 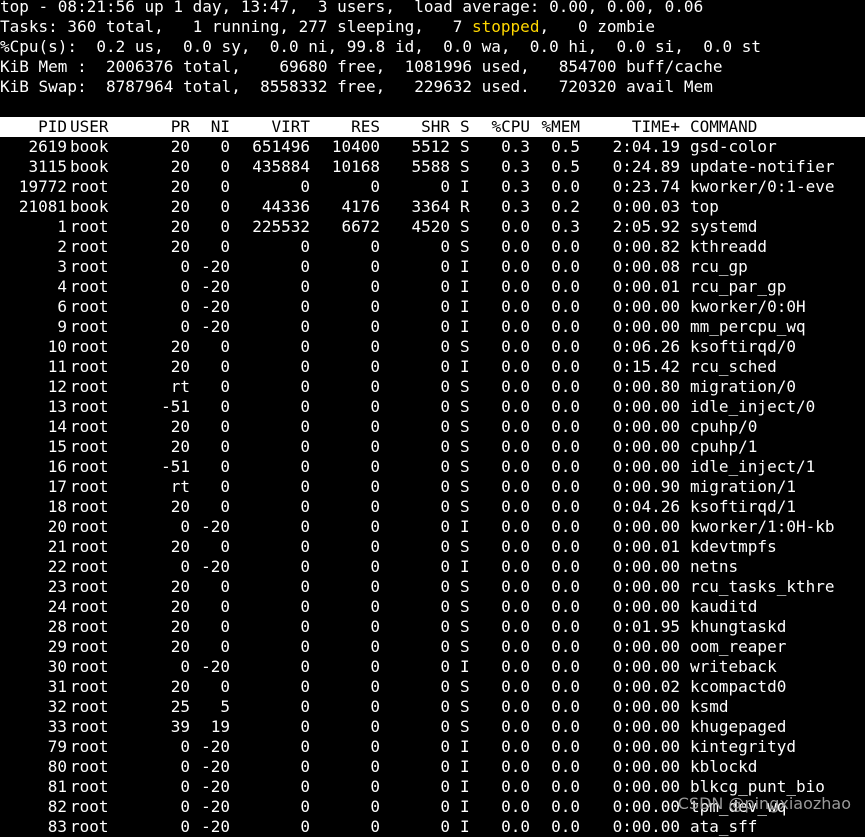 What do you see at coordinates (62, 266) in the screenshot?
I see `process-pid: 3` at bounding box center [62, 266].